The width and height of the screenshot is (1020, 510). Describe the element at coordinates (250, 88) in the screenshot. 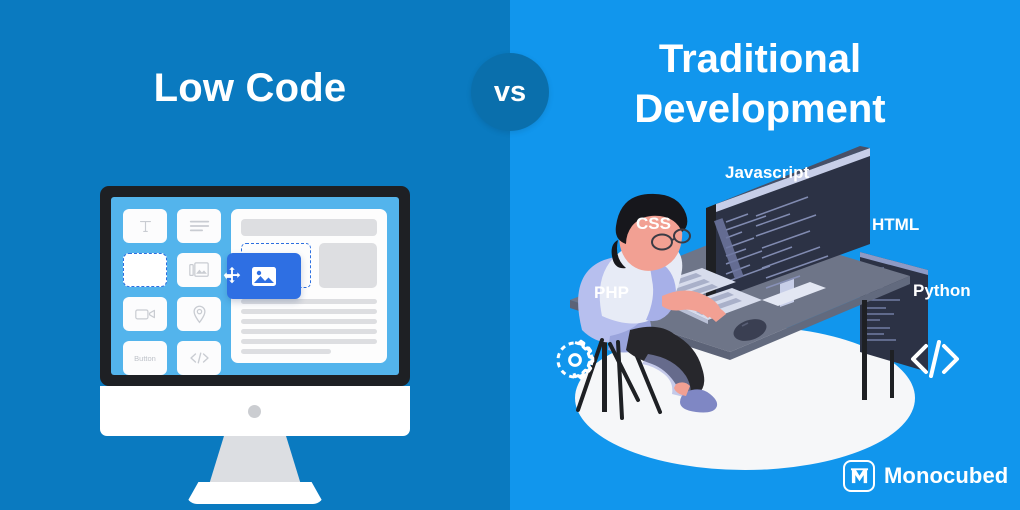

I see `left-title: Low Code` at that location.